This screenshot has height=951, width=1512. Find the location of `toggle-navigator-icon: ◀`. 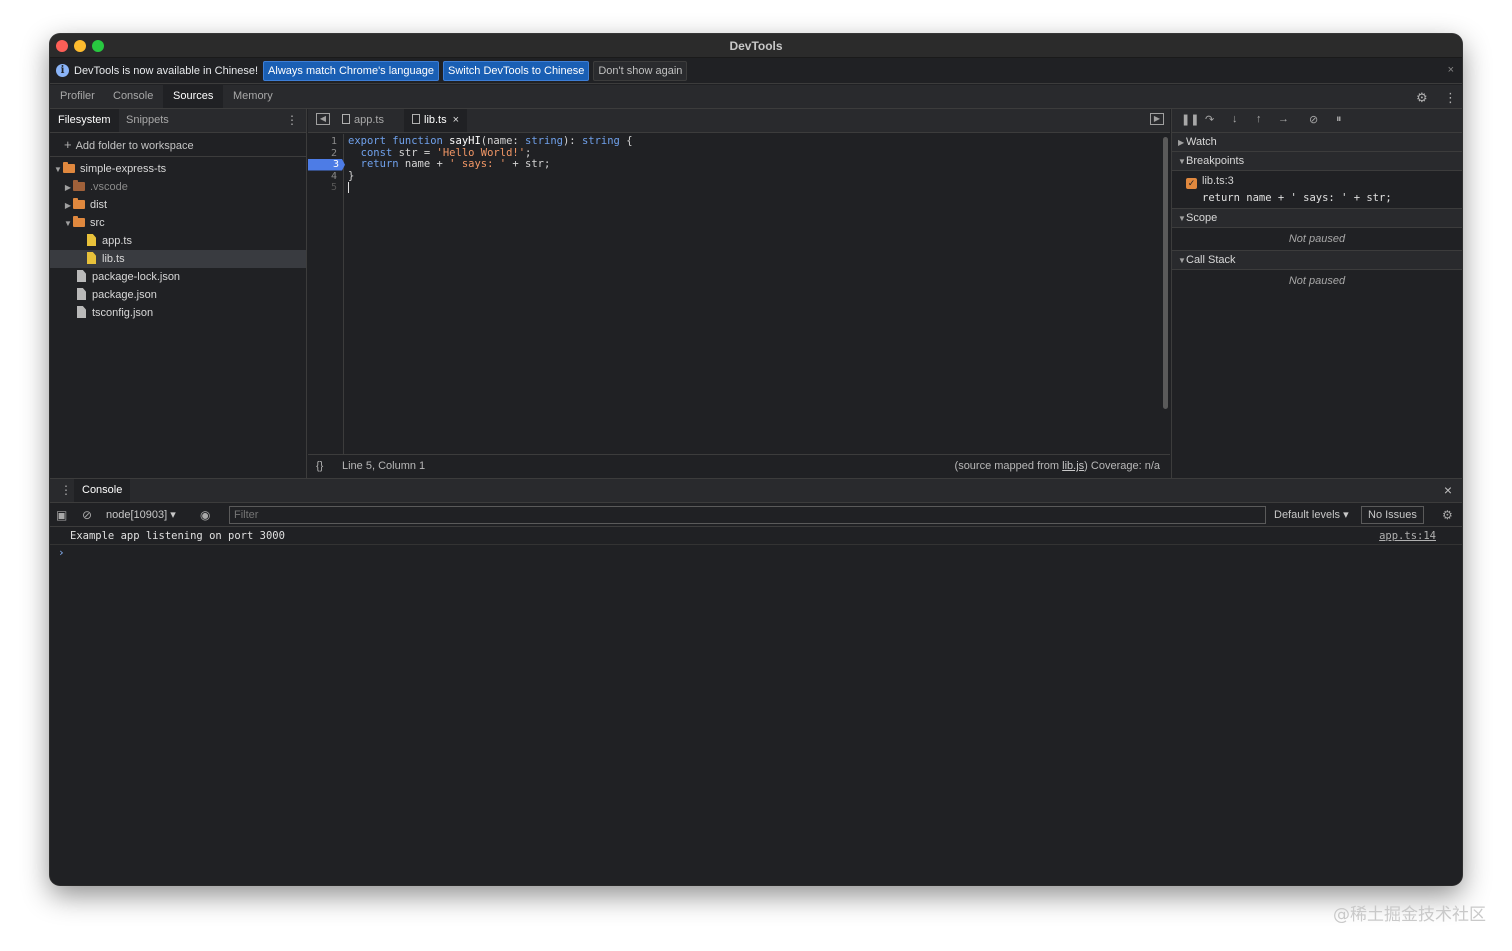

toggle-navigator-icon: ◀ is located at coordinates (323, 119).